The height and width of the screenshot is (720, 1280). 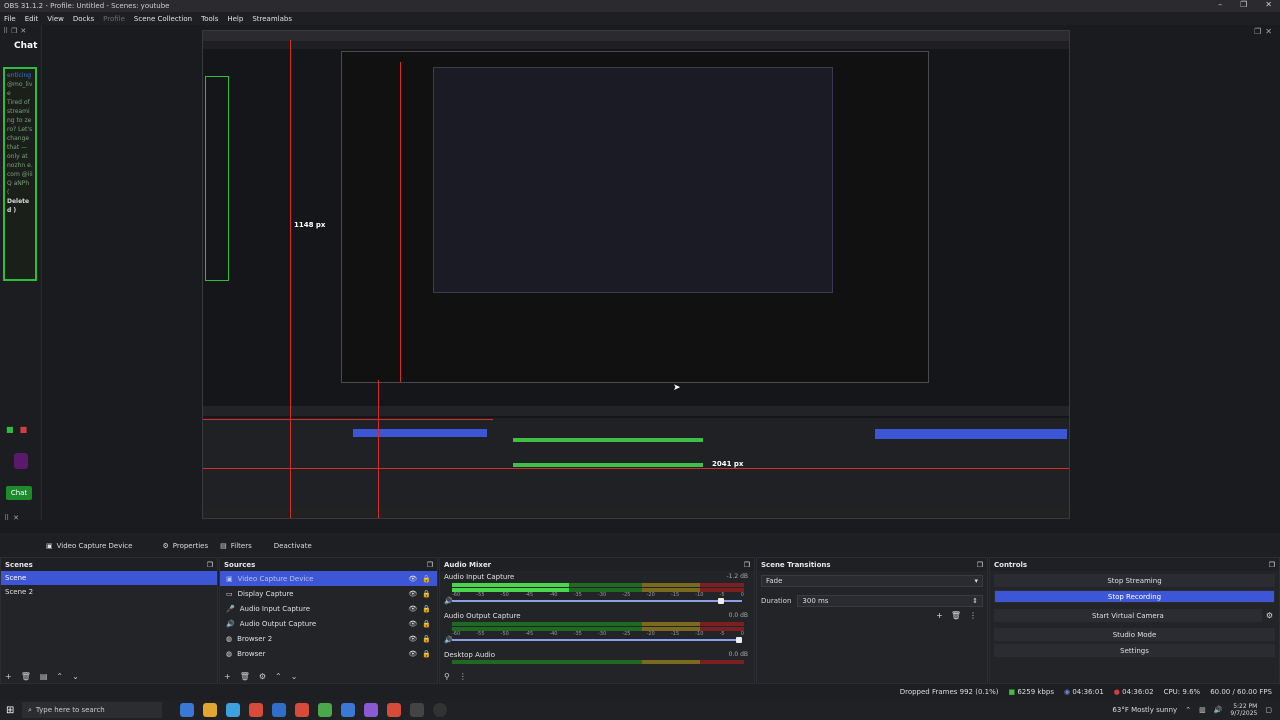 What do you see at coordinates (328, 608) in the screenshot?
I see `source-item: 🎤 Audio Input Capture 👁 🔒` at bounding box center [328, 608].